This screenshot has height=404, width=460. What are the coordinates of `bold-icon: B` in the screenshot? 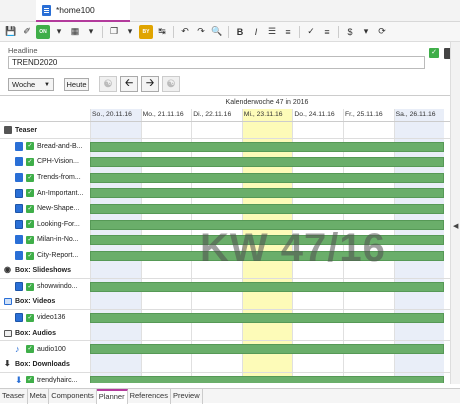 It's located at (240, 32).